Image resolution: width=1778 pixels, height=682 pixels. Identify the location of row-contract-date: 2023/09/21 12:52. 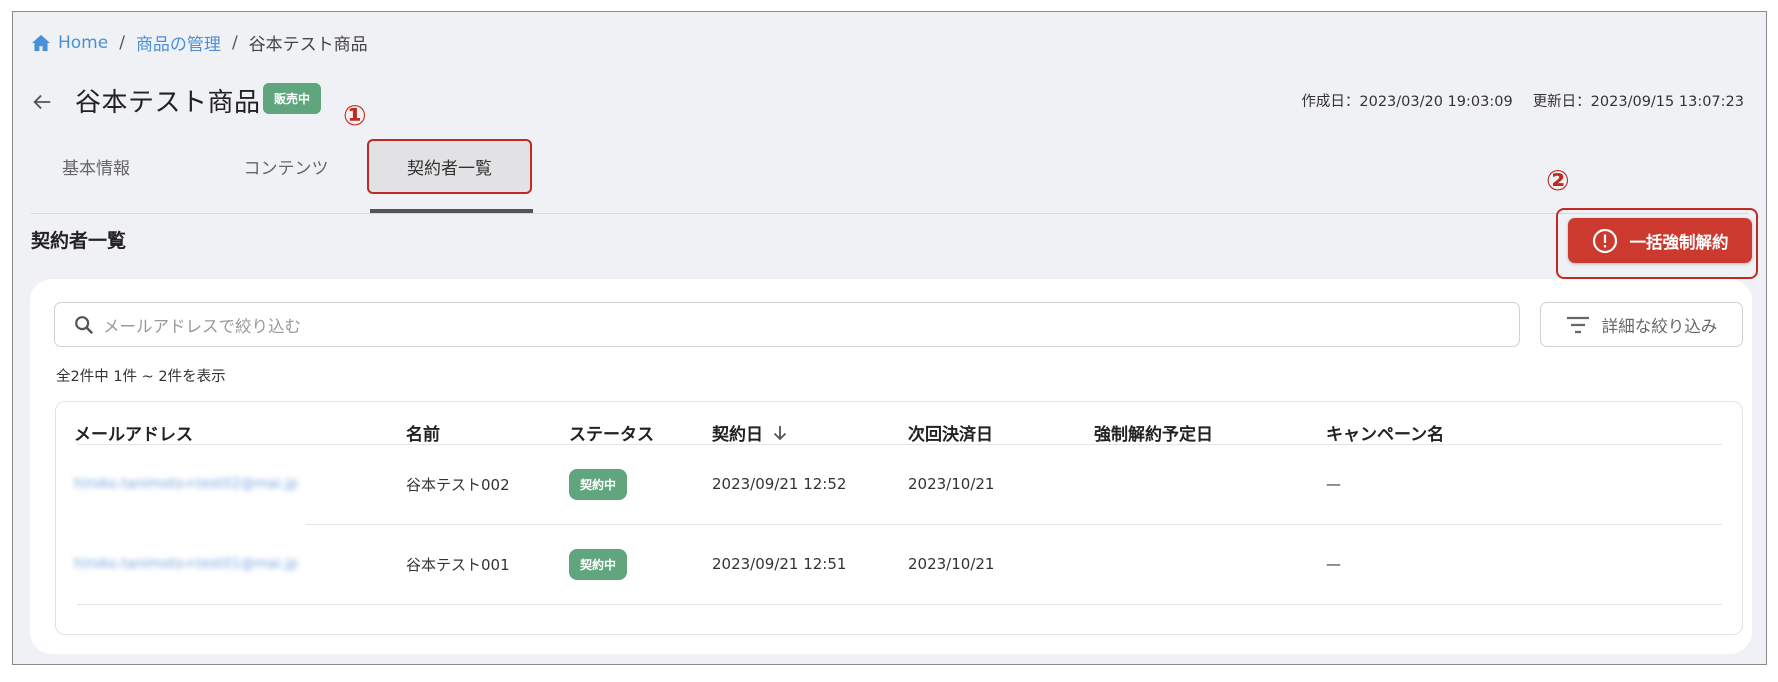
(779, 484).